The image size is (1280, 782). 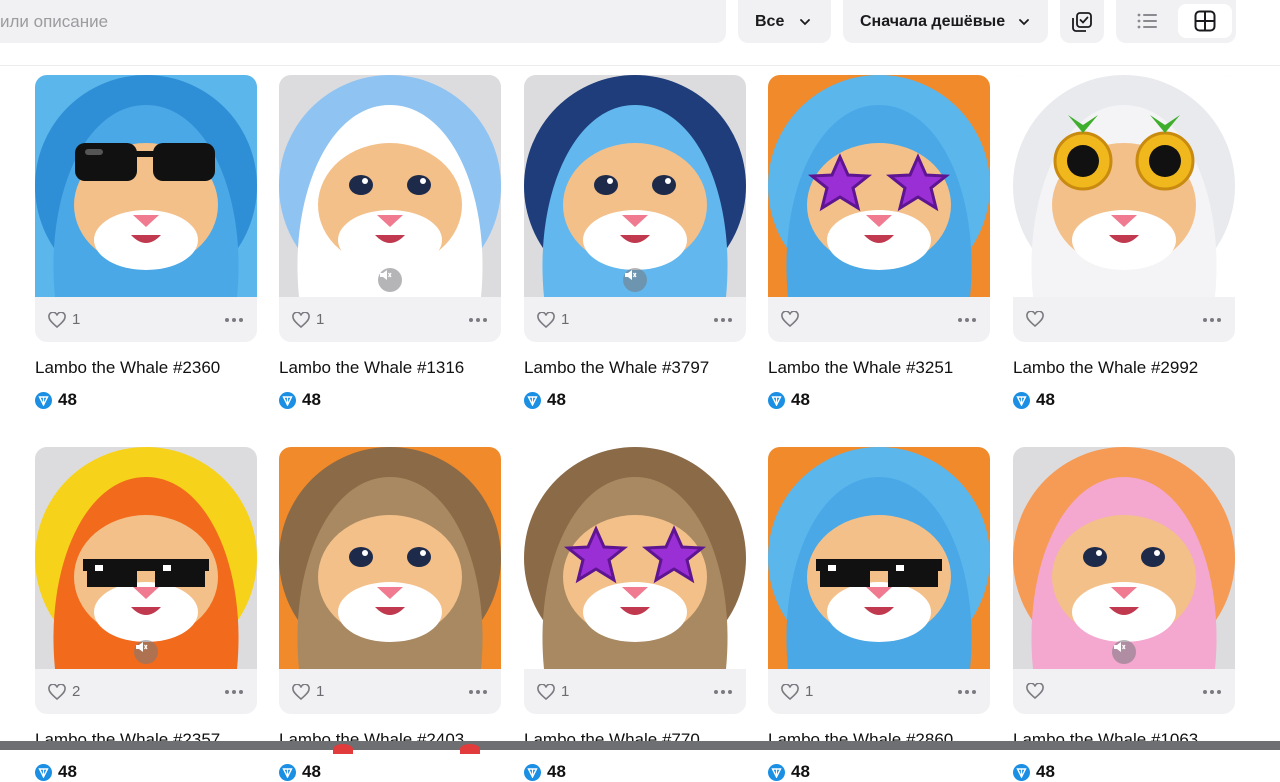 I want to click on nft-title: Lambo the Whale #2992, so click(x=1124, y=368).